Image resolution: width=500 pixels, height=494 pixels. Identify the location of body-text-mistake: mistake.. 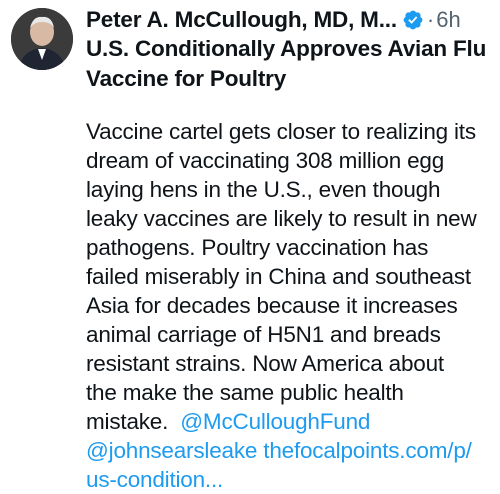
(133, 421).